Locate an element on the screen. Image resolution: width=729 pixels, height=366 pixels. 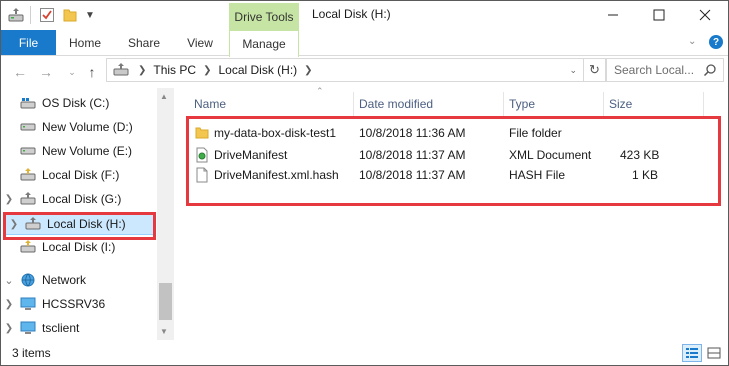
breadcrumb-local-disk-h: Local Disk (H:) is located at coordinates (257, 70).